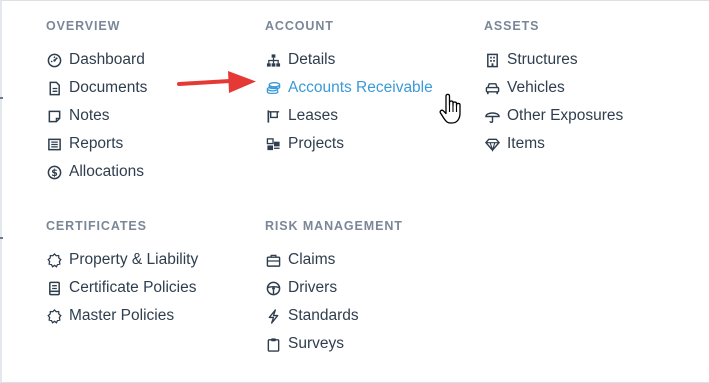  Describe the element at coordinates (54, 288) in the screenshot. I see `policy-icon` at that location.